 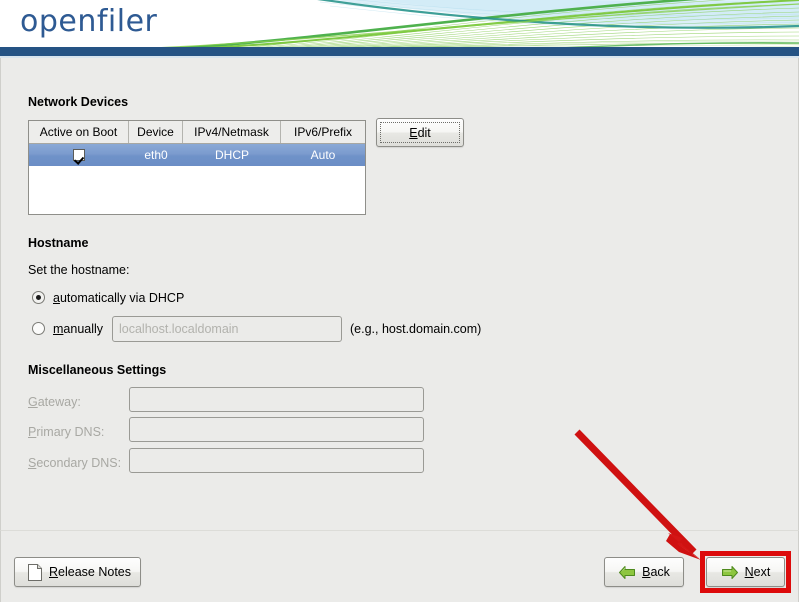 I want to click on network-devices-title: Network Devices, so click(x=78, y=102).